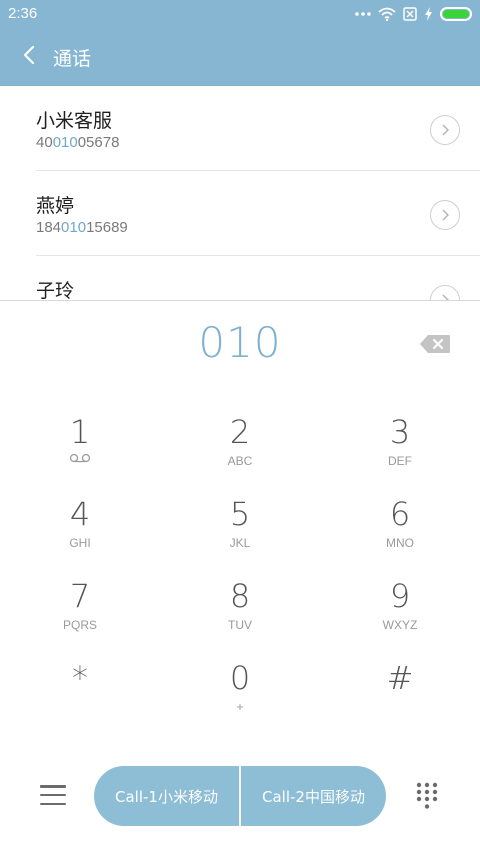 This screenshot has width=480, height=853. Describe the element at coordinates (240, 707) in the screenshot. I see `key-letters: +` at that location.